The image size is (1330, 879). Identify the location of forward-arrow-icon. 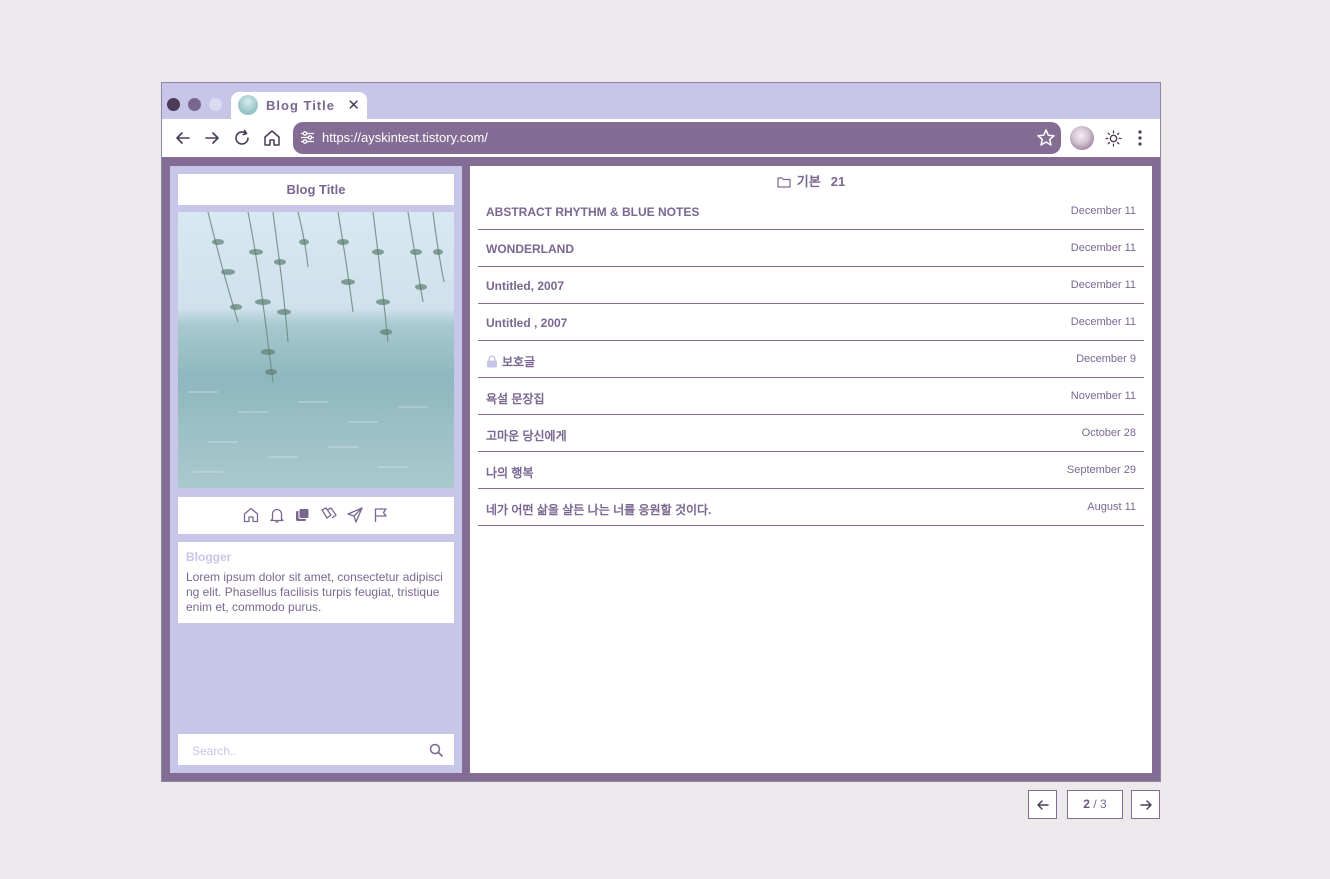
(212, 138).